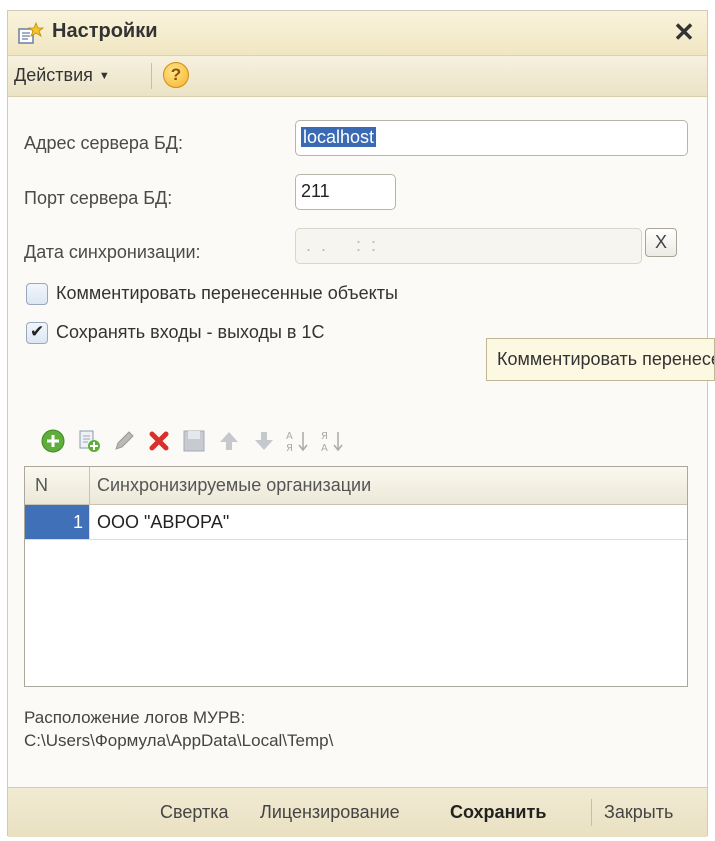 The image size is (715, 841). Describe the element at coordinates (151, 76) in the screenshot. I see `toolbar-divider` at that location.